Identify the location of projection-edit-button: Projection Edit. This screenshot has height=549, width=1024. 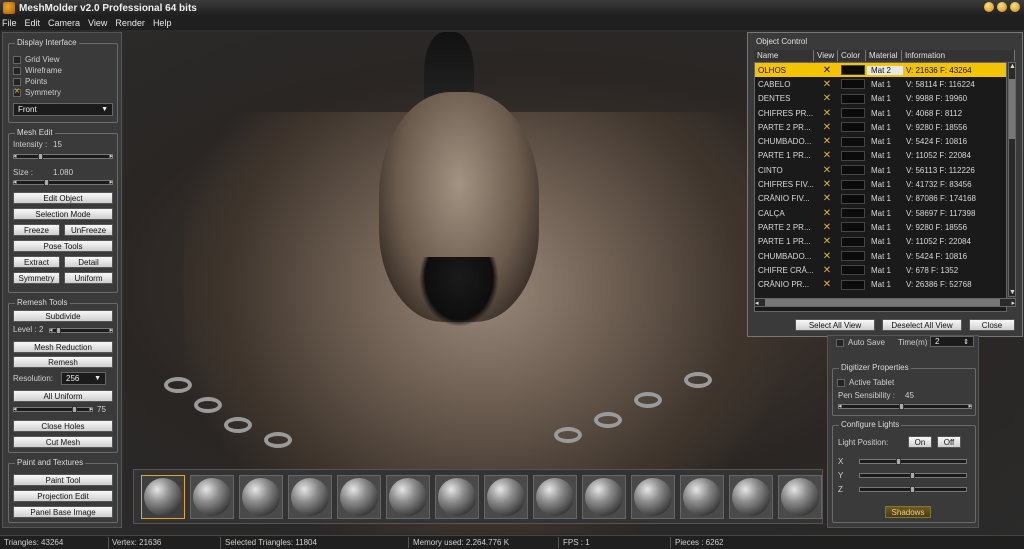
(63, 496).